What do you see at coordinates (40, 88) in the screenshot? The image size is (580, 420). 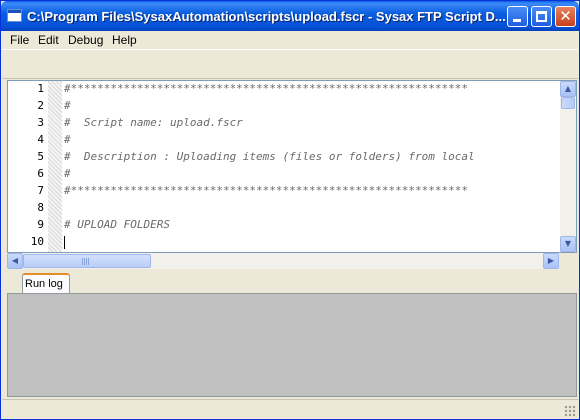 I see `line-number: 1` at bounding box center [40, 88].